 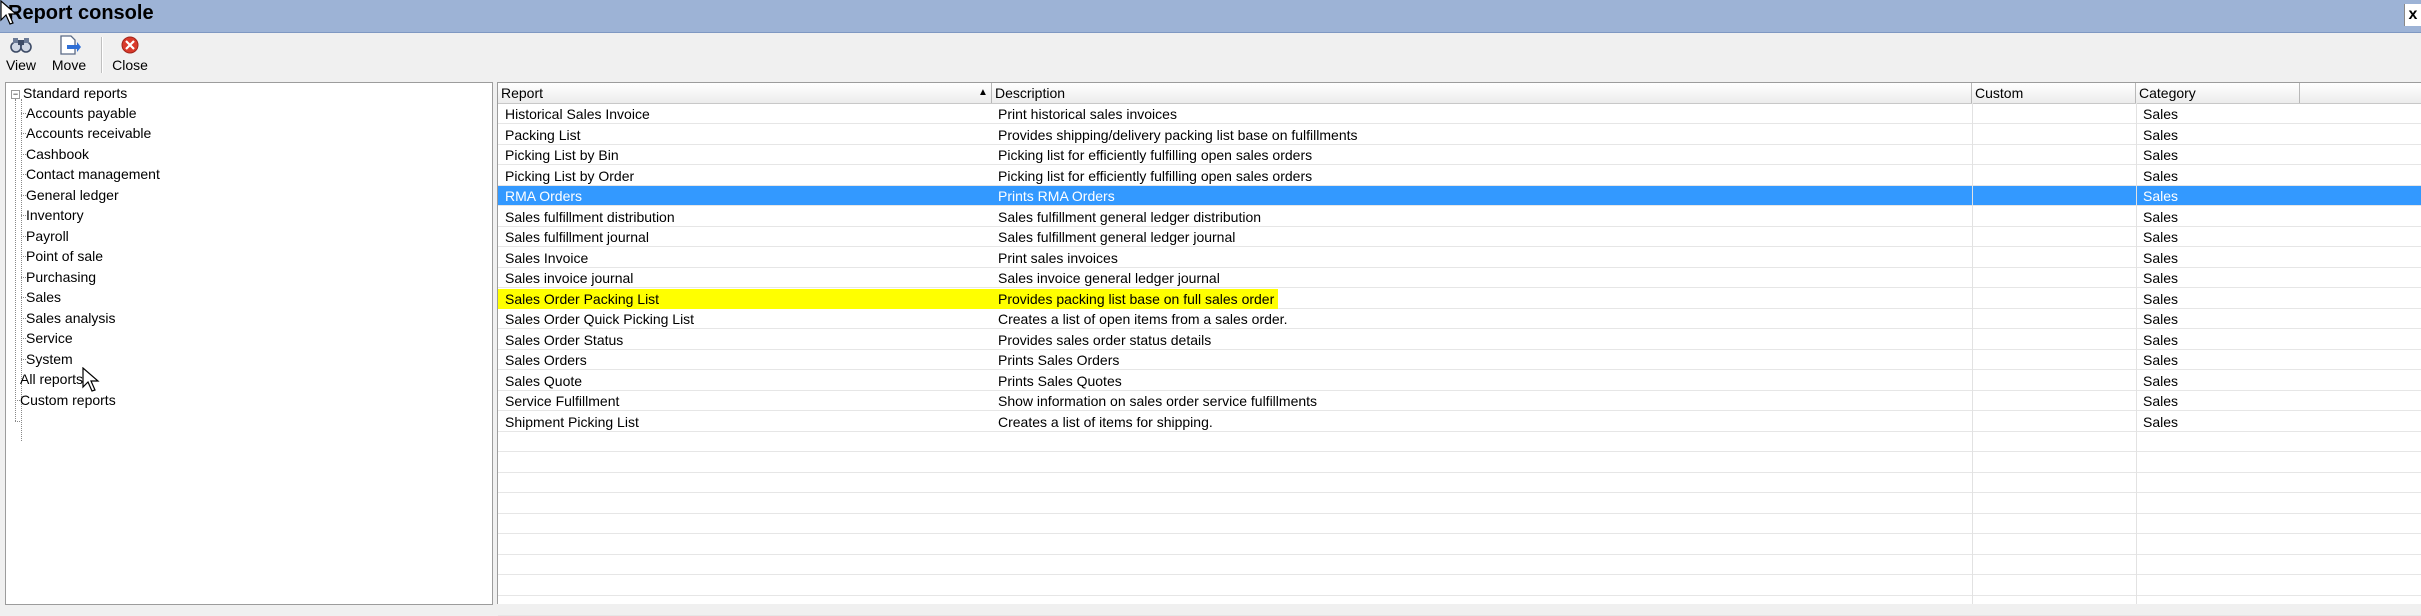 What do you see at coordinates (745, 93) in the screenshot?
I see `column-header-report: Report ▲` at bounding box center [745, 93].